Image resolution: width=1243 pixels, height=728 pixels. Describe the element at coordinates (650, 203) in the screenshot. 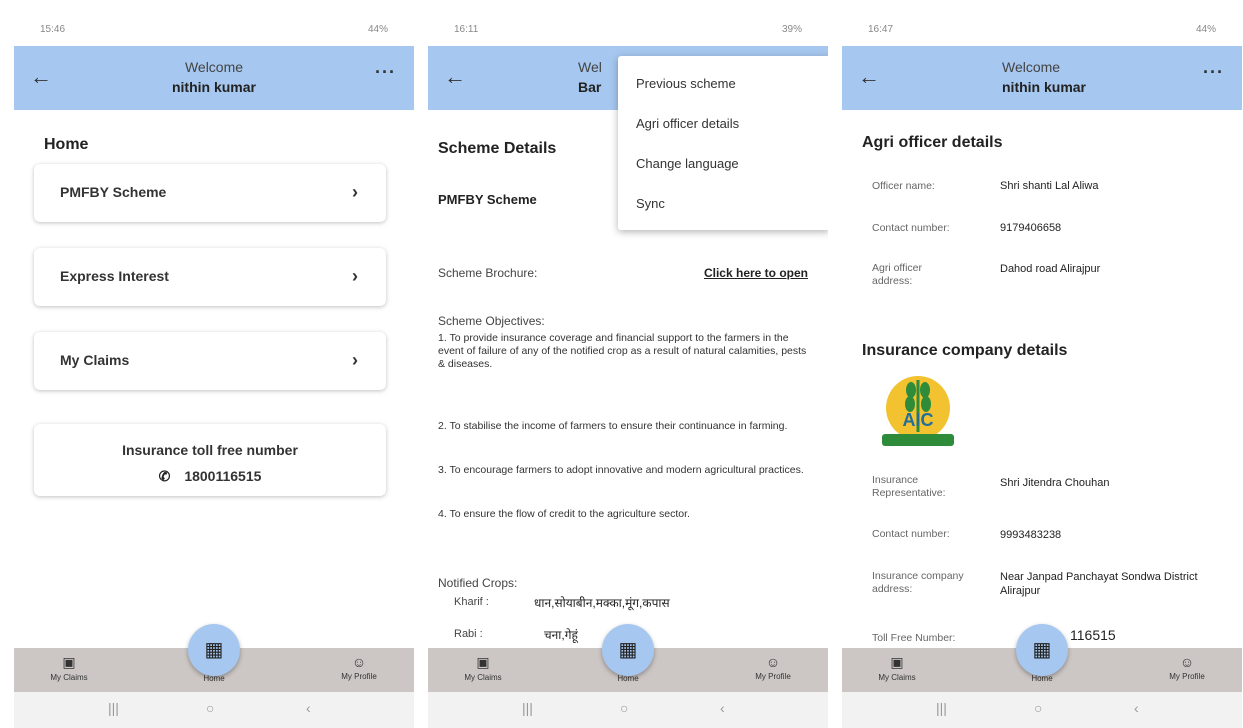

I see `menu-item-sync: Sync` at that location.